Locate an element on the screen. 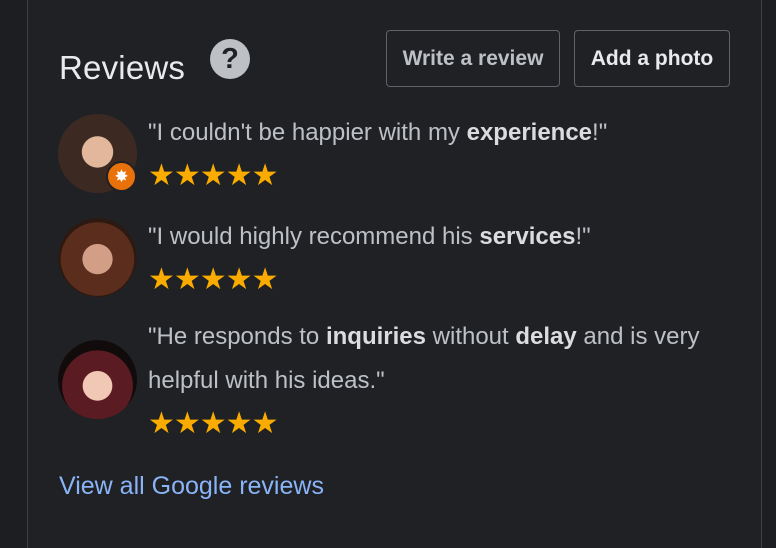  star-rating-3: ★★★★★ is located at coordinates (213, 423).